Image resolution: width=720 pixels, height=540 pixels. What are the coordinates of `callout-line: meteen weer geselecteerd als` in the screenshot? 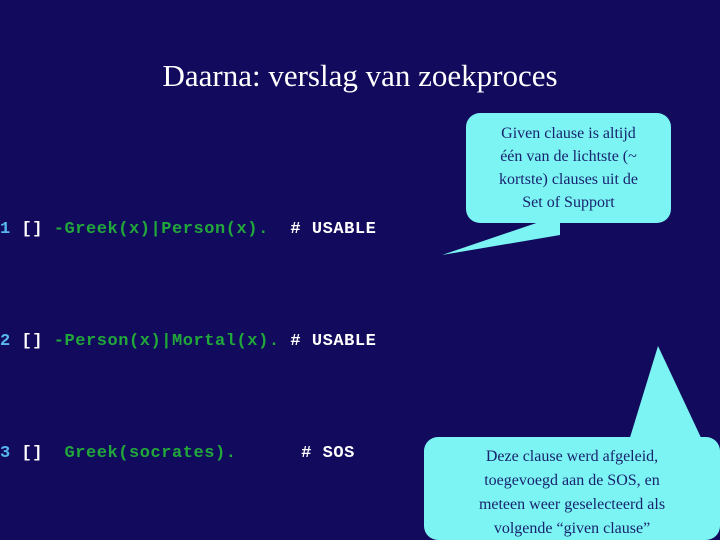 It's located at (572, 504).